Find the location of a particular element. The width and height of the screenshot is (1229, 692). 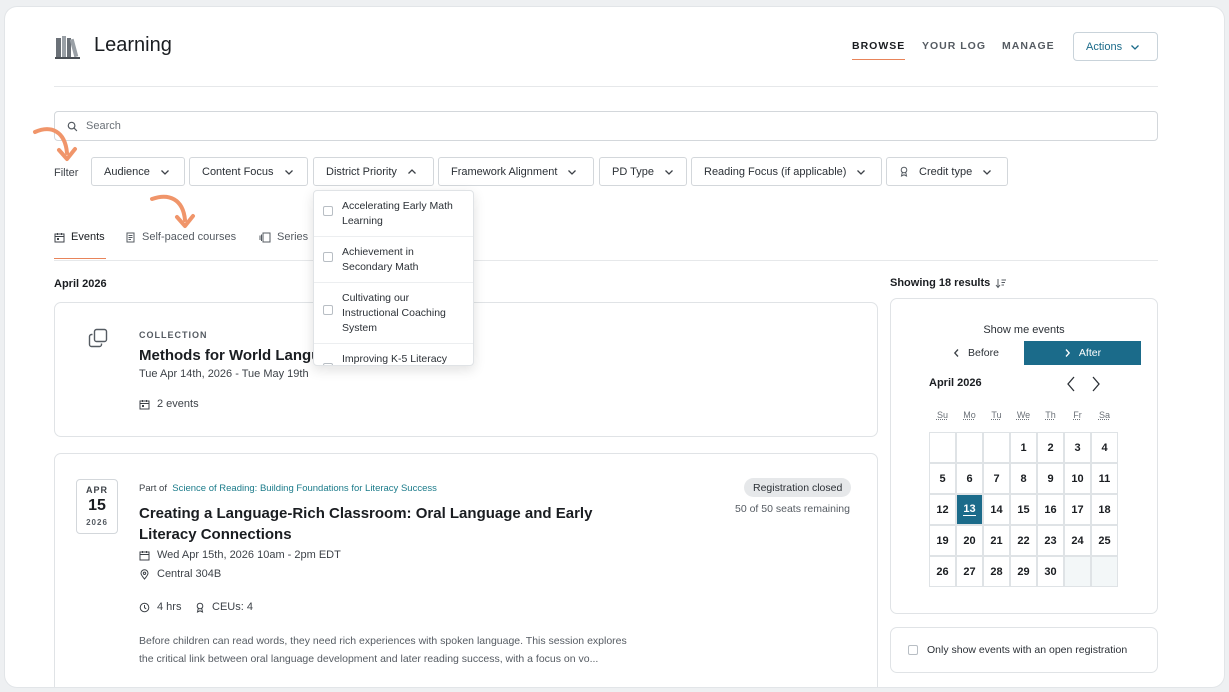

calendar-day: 4 is located at coordinates (1104, 447).